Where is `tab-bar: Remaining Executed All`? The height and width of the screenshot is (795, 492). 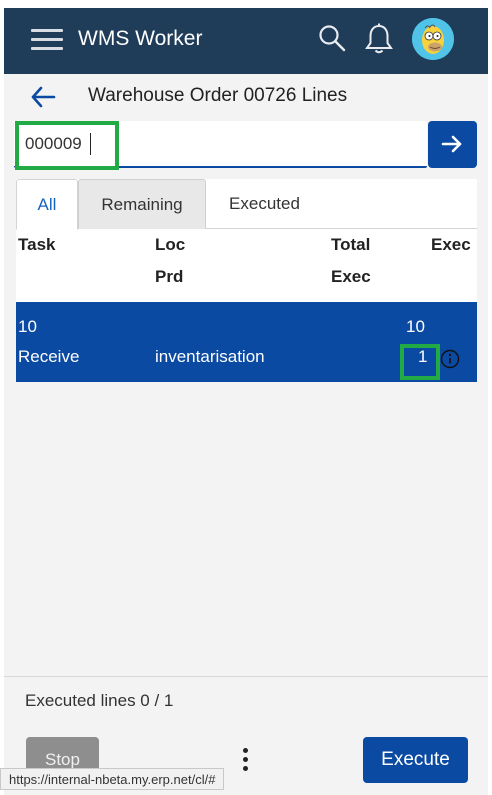
tab-bar: Remaining Executed All is located at coordinates (246, 204).